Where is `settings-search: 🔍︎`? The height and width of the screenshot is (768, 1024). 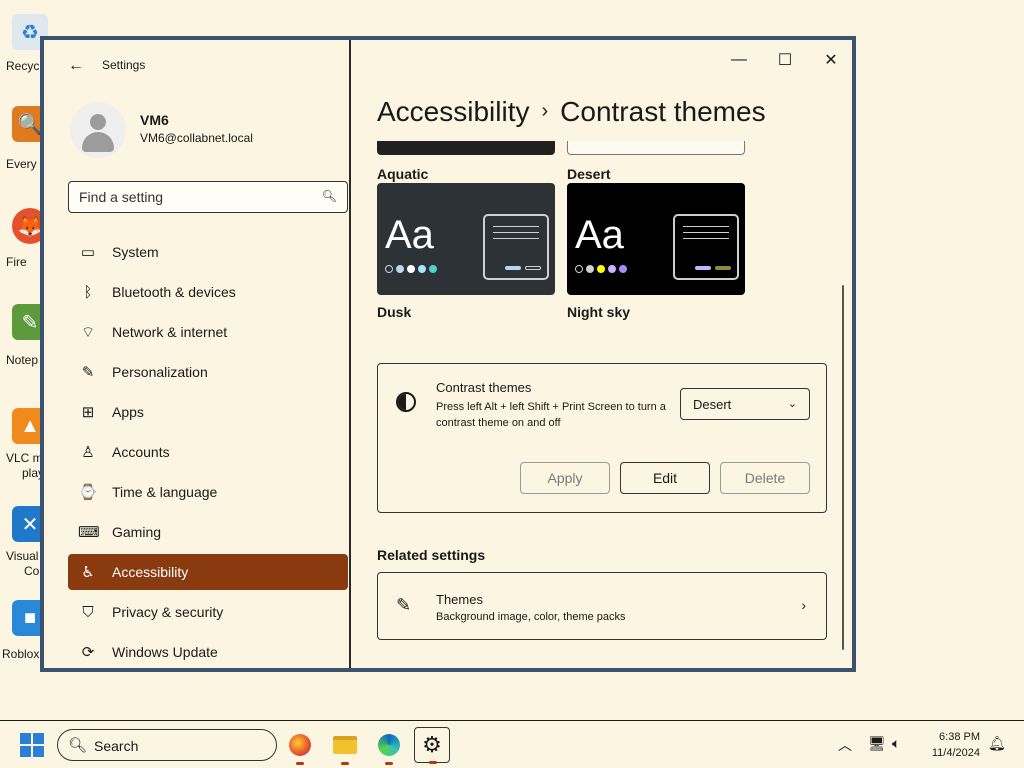
settings-search: 🔍︎ is located at coordinates (208, 197).